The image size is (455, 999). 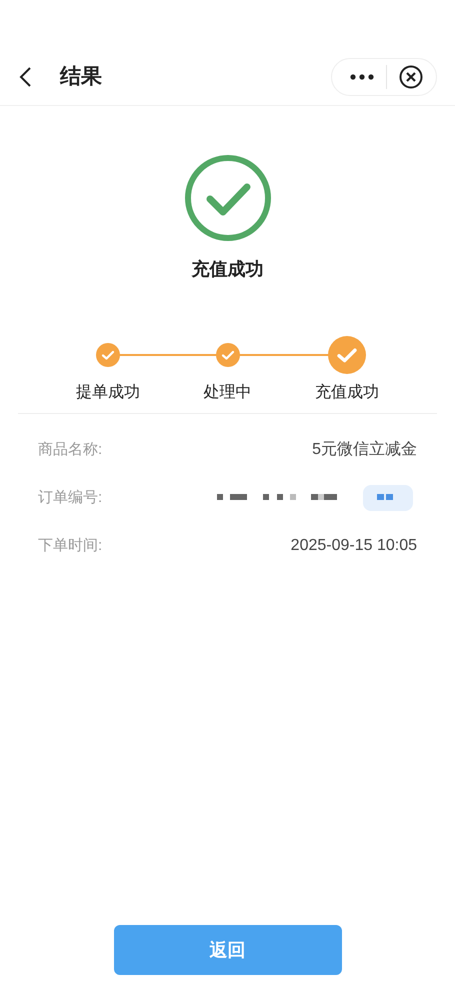 I want to click on detail-label: 商品名称:, so click(x=70, y=450).